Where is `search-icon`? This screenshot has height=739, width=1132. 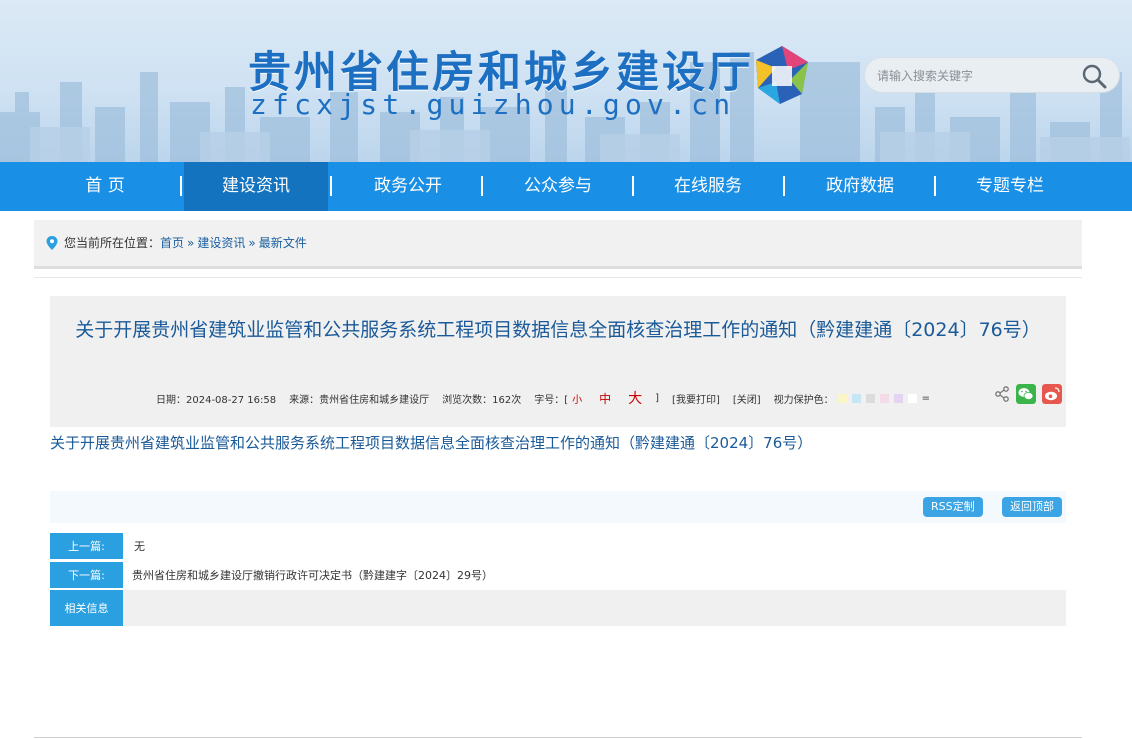 search-icon is located at coordinates (1094, 76).